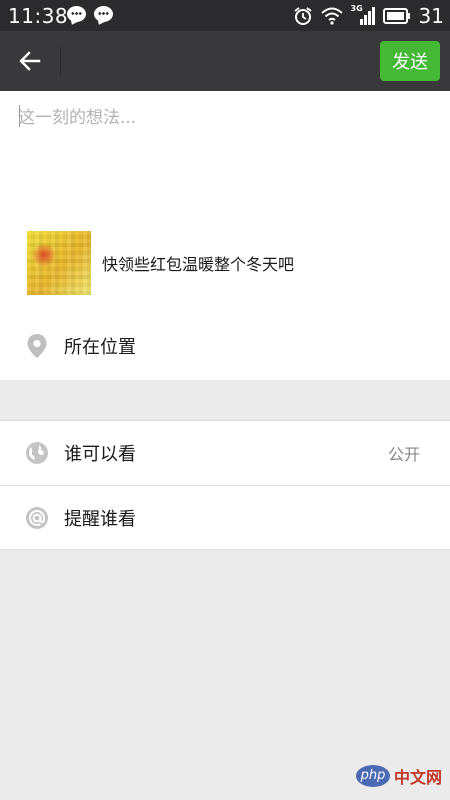 This screenshot has height=800, width=450. What do you see at coordinates (431, 15) in the screenshot?
I see `battery-level: 31` at bounding box center [431, 15].